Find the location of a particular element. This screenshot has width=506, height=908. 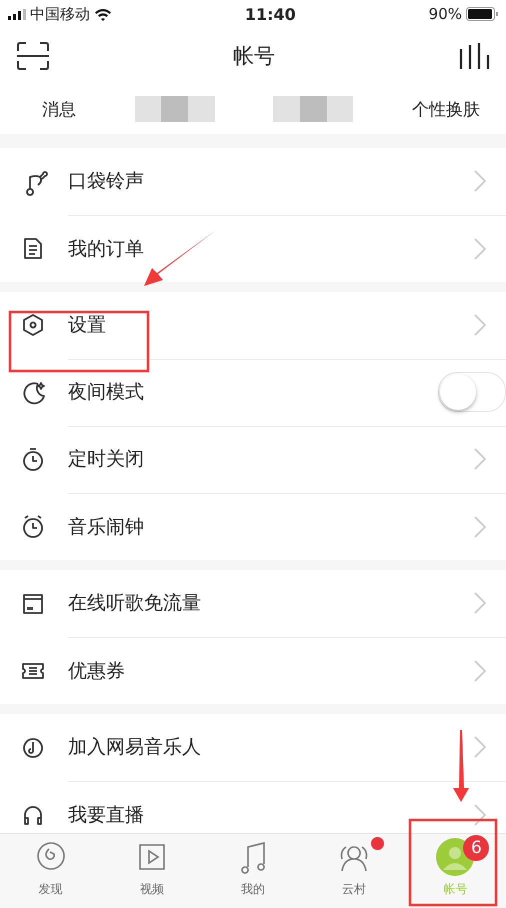

menu-item: 在线听歌免流量 is located at coordinates (253, 603).